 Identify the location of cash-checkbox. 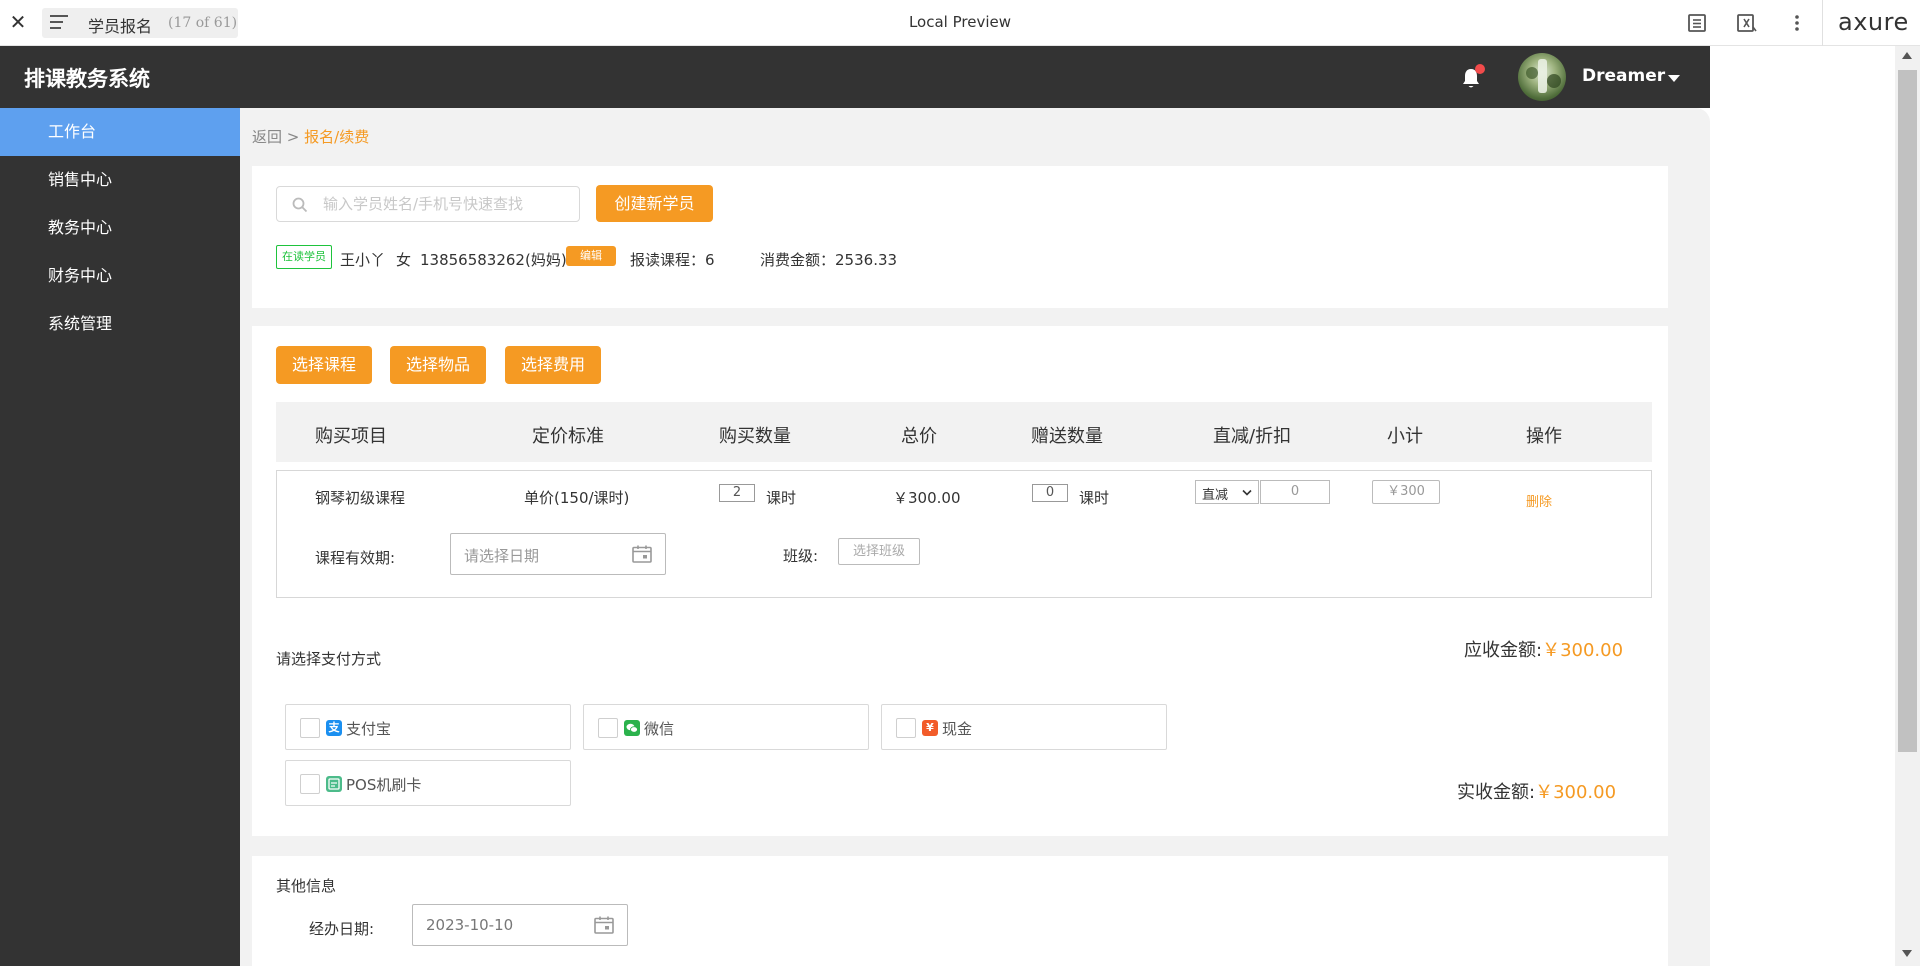
(906, 728).